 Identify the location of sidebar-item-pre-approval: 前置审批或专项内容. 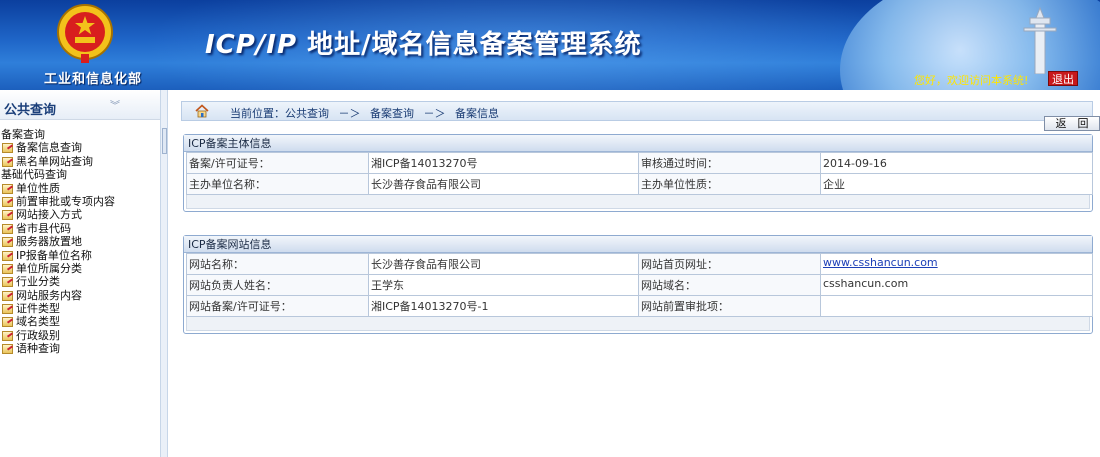
(80, 201).